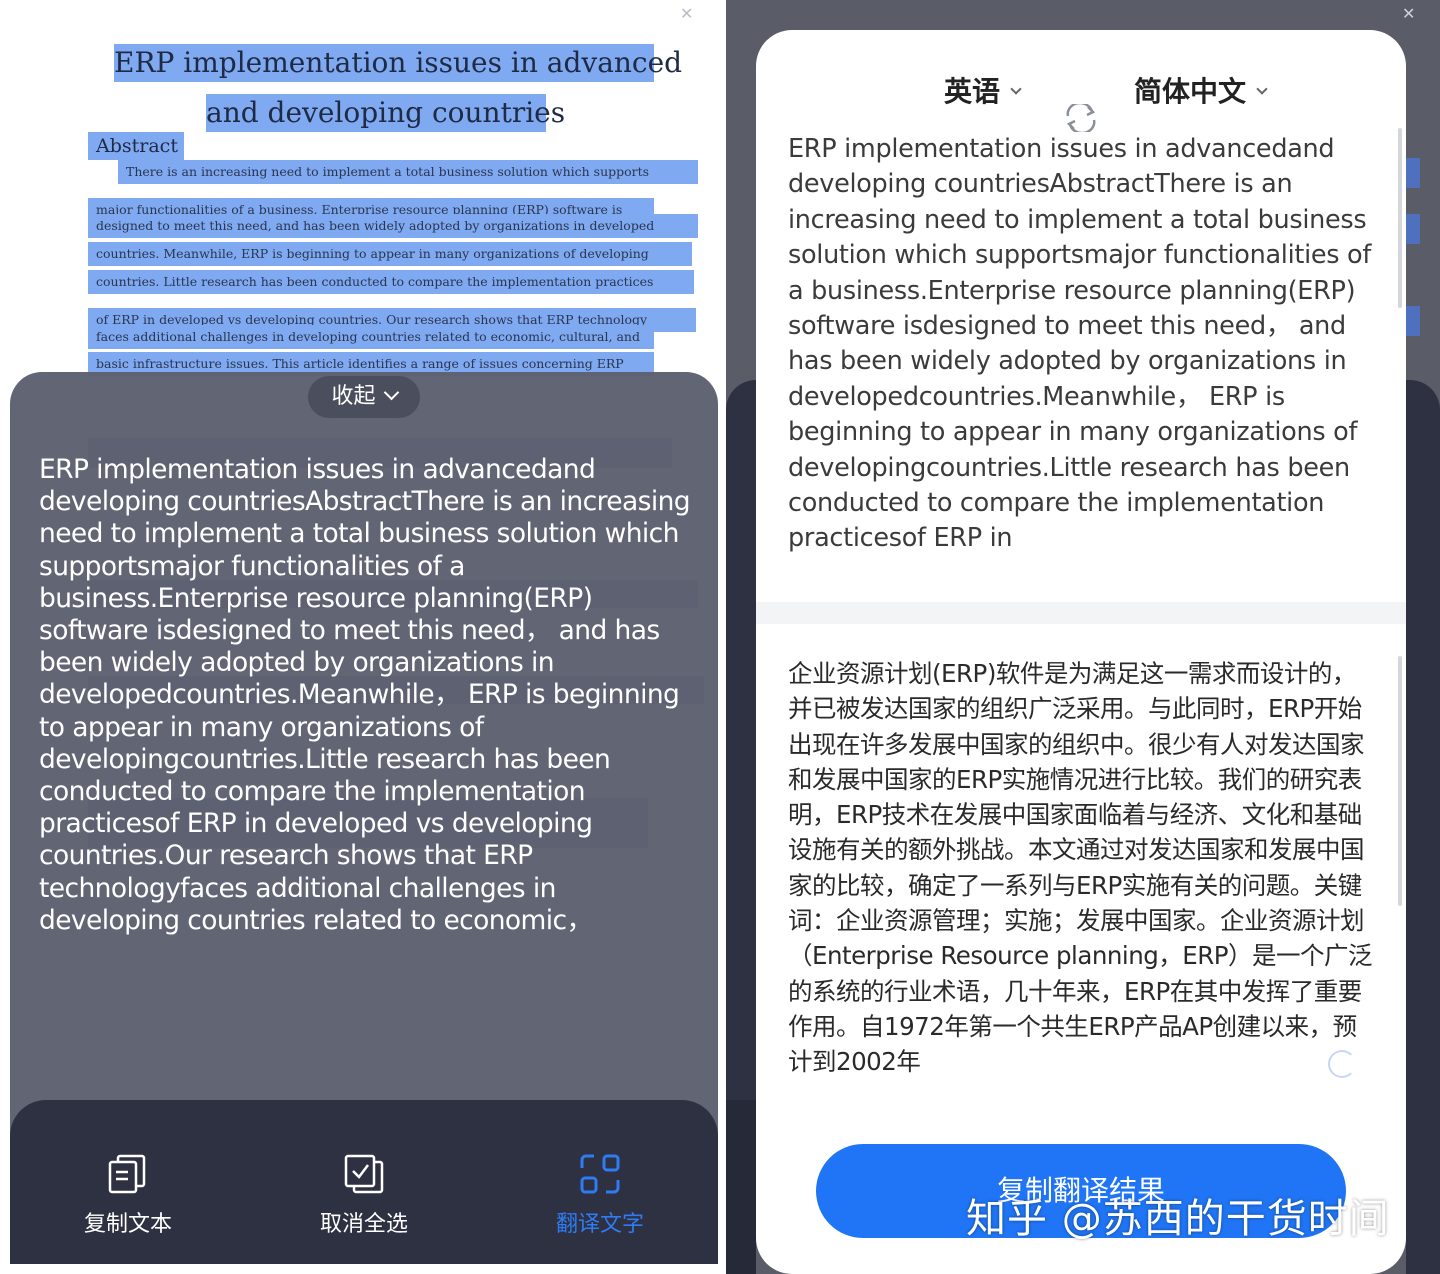  I want to click on translate-text-button: 翻译文字, so click(600, 1195).